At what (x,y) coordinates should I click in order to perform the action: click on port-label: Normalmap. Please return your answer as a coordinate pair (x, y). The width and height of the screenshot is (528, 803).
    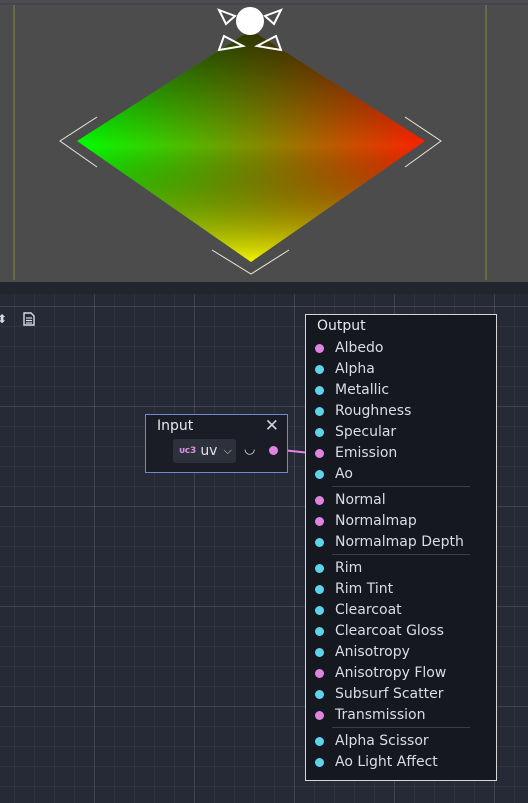
    Looking at the image, I should click on (376, 521).